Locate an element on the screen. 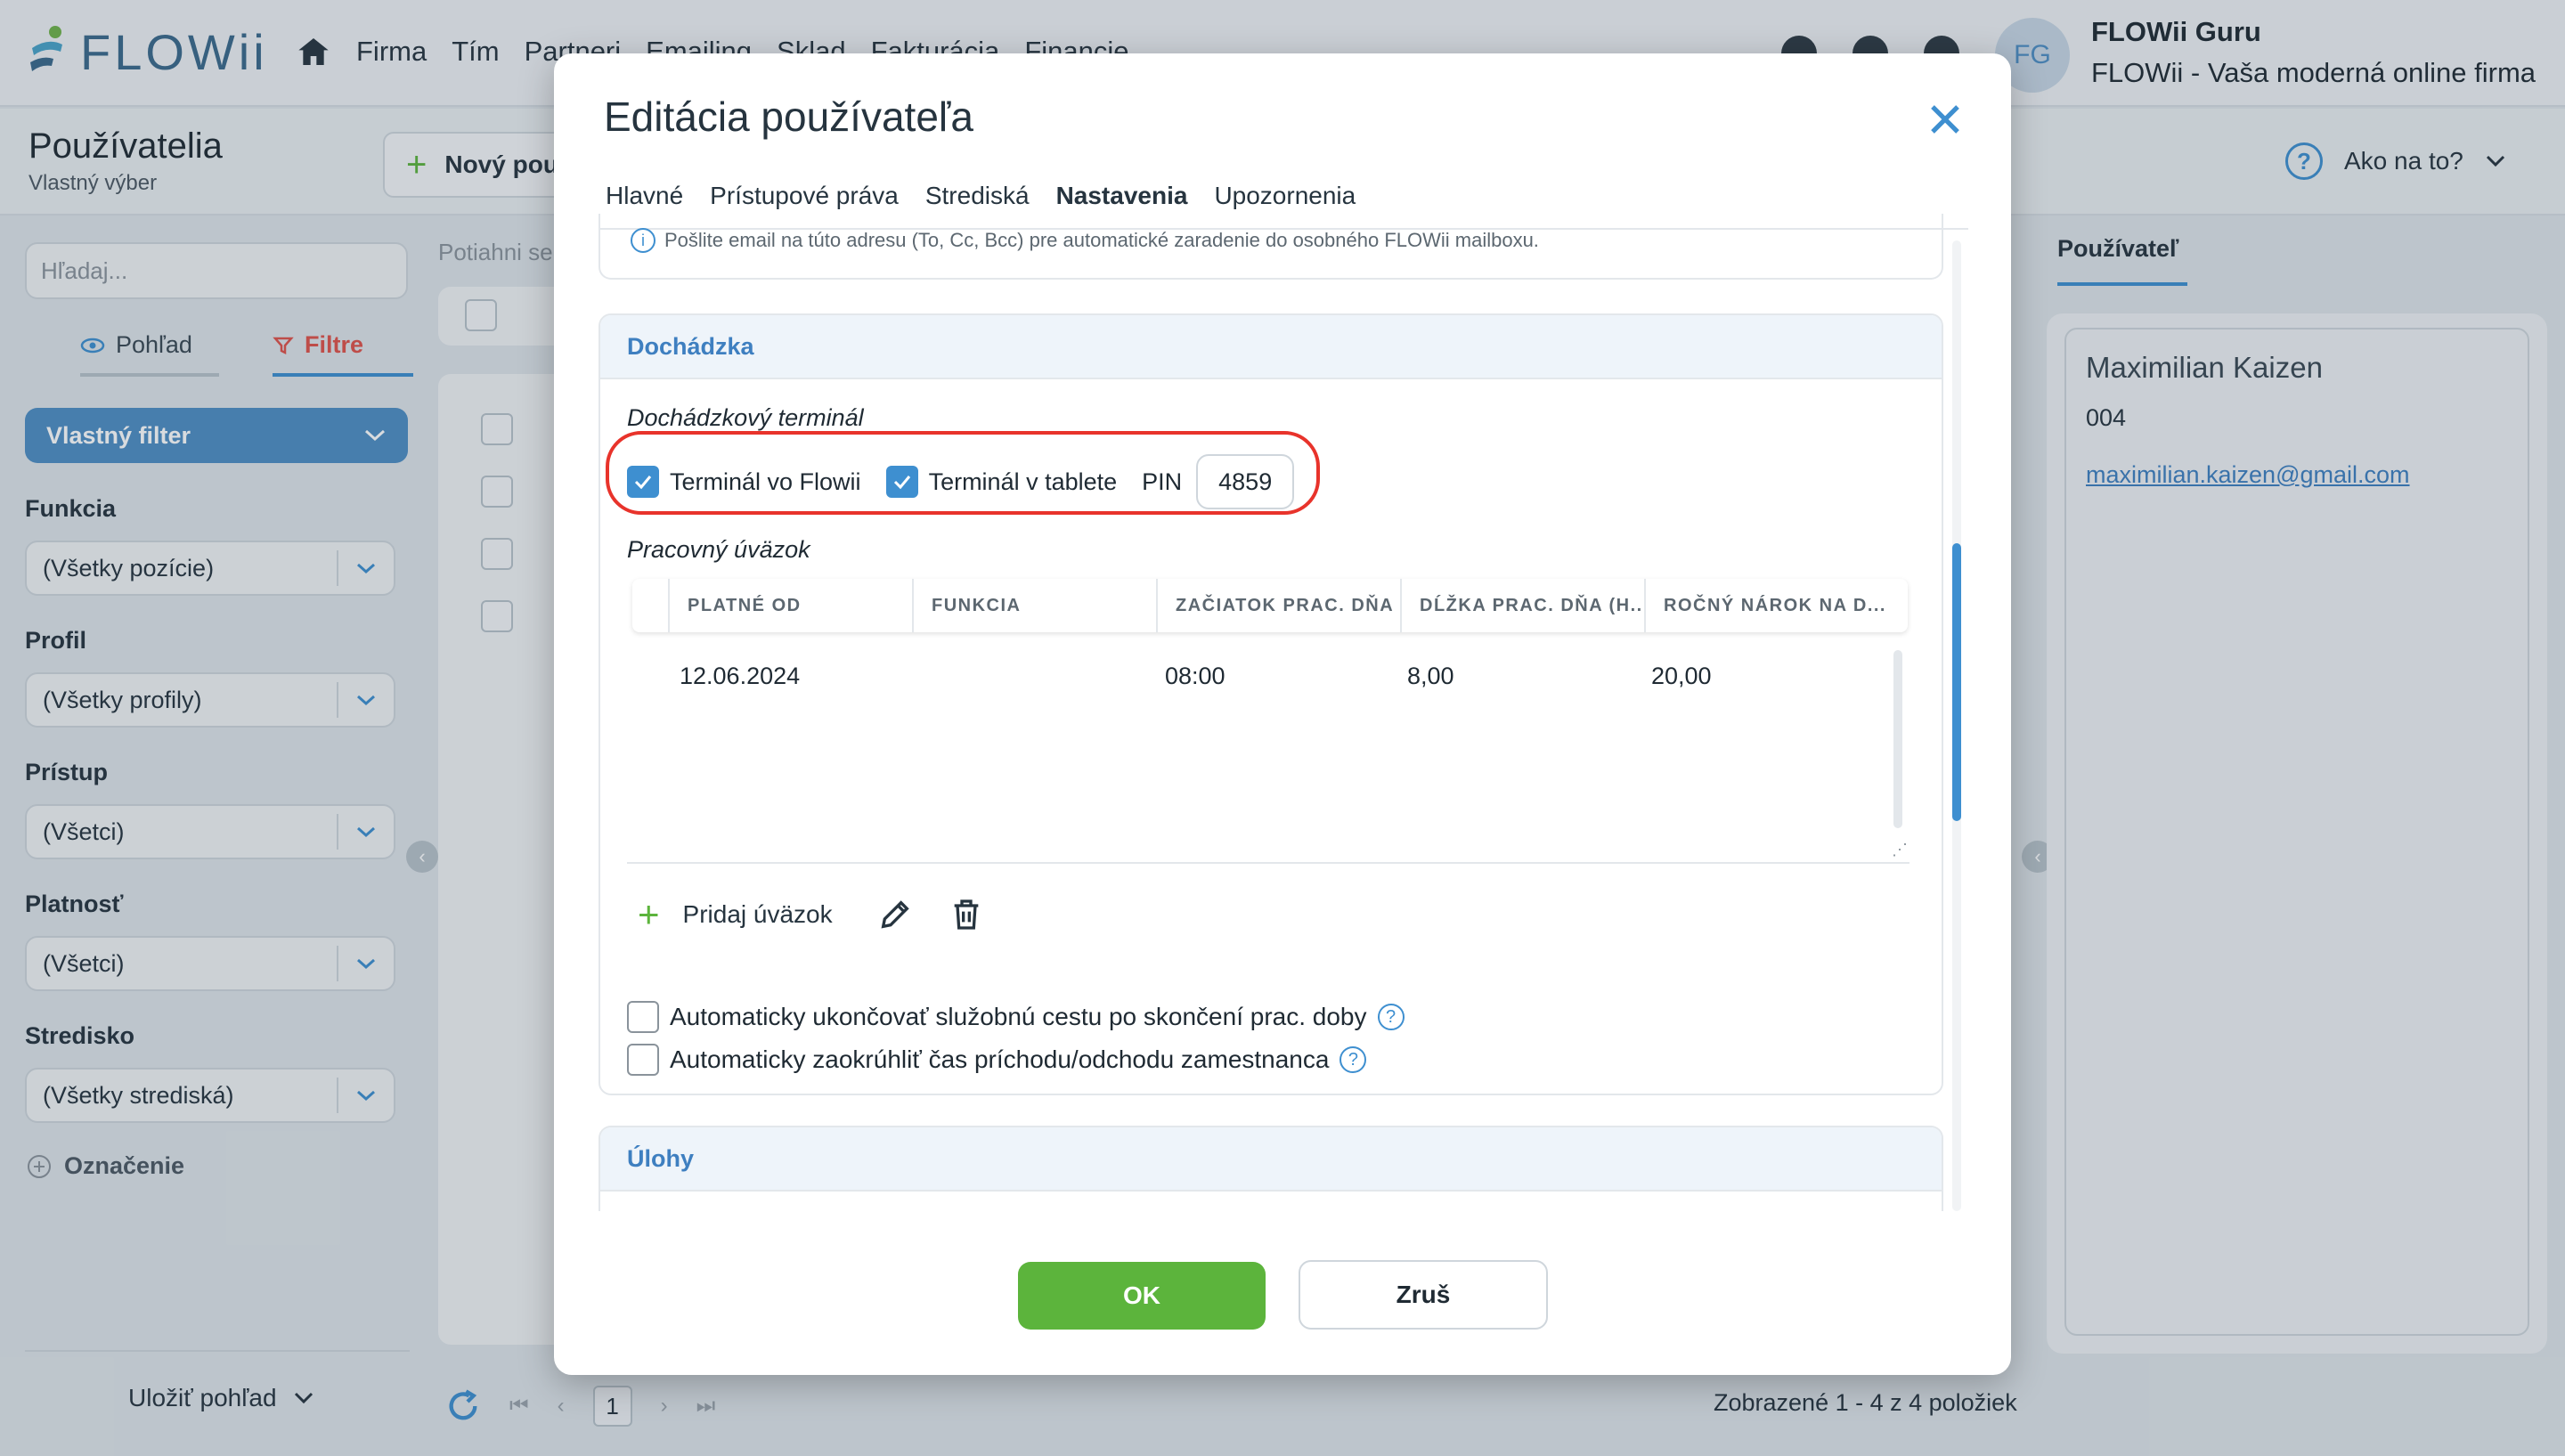  content-fade is located at coordinates (1282, 1224).